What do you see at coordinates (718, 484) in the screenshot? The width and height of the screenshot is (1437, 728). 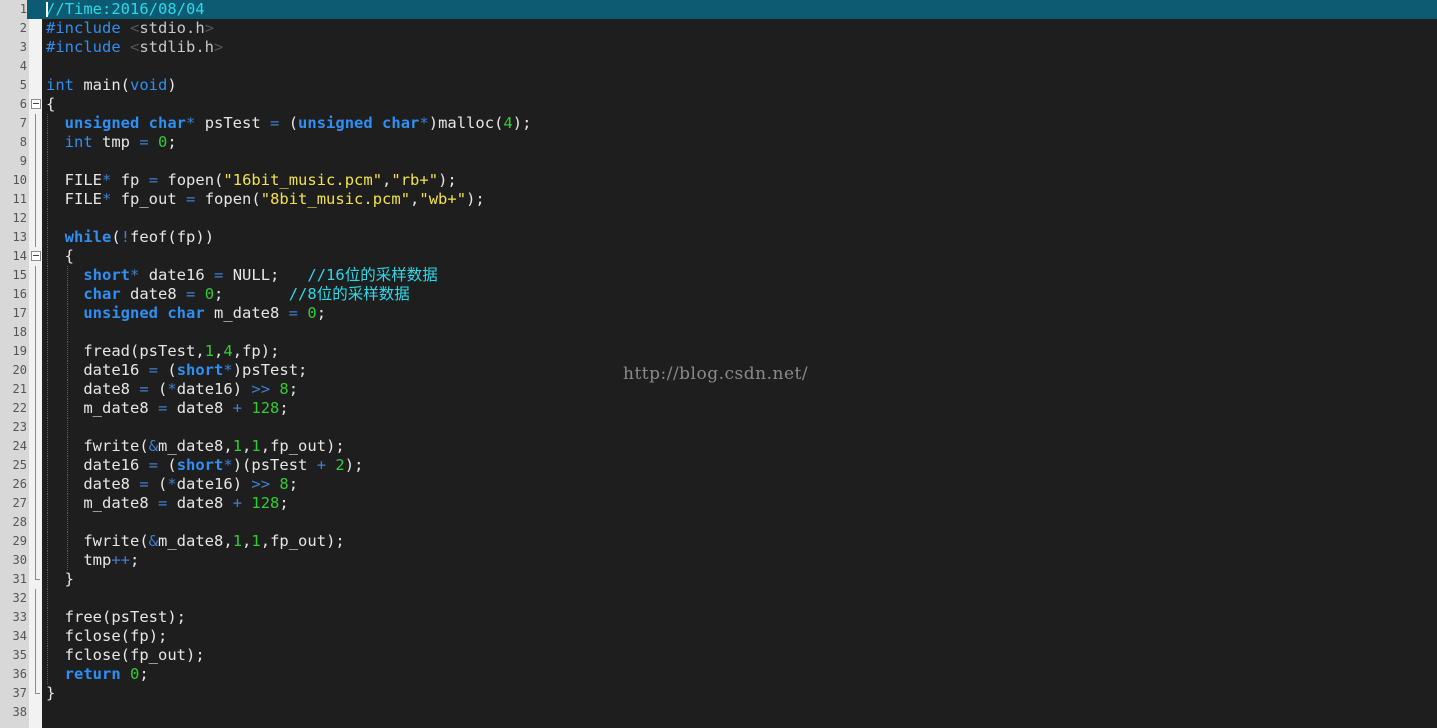 I see `code-line: 26 date8 = (*date16) >> 8;` at bounding box center [718, 484].